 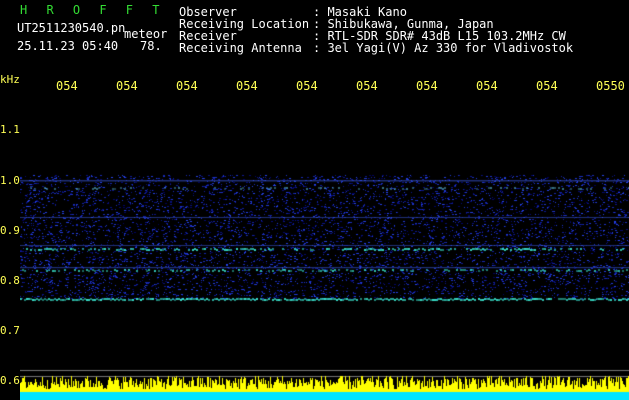 I want to click on y-tick-label: 1.0, so click(x=10, y=180).